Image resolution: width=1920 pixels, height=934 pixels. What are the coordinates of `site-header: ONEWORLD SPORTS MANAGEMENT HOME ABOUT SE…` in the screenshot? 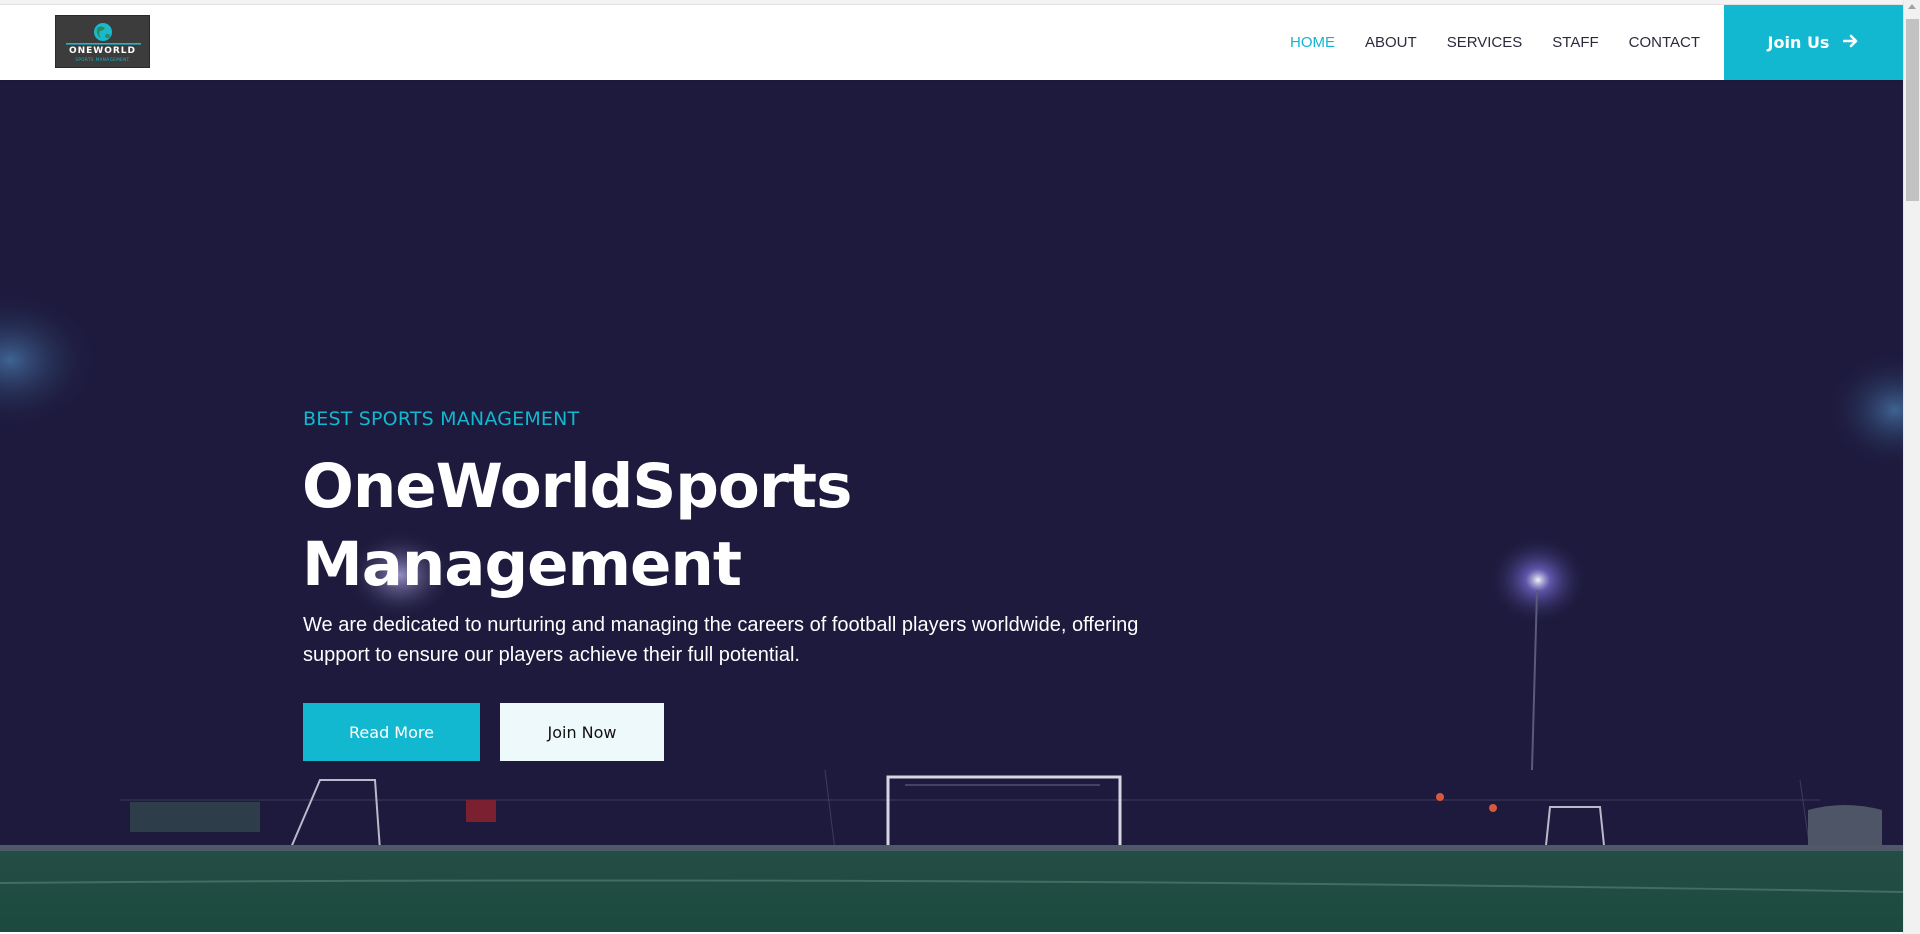 It's located at (951, 42).